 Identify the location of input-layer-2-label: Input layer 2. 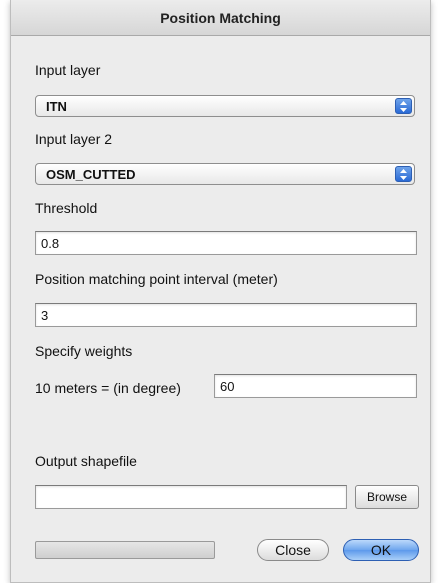
(74, 139).